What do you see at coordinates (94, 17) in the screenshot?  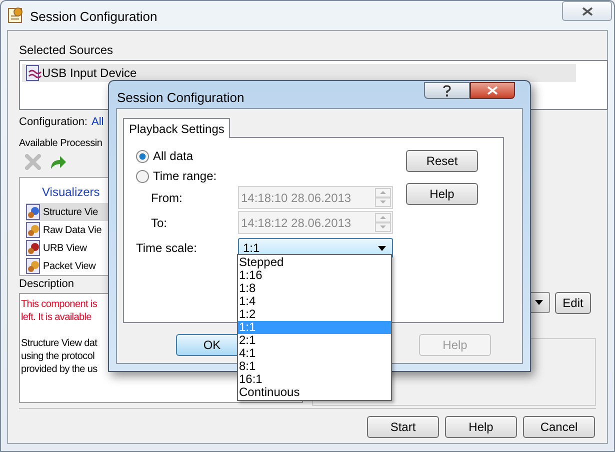 I see `window-title: Session Configuration` at bounding box center [94, 17].